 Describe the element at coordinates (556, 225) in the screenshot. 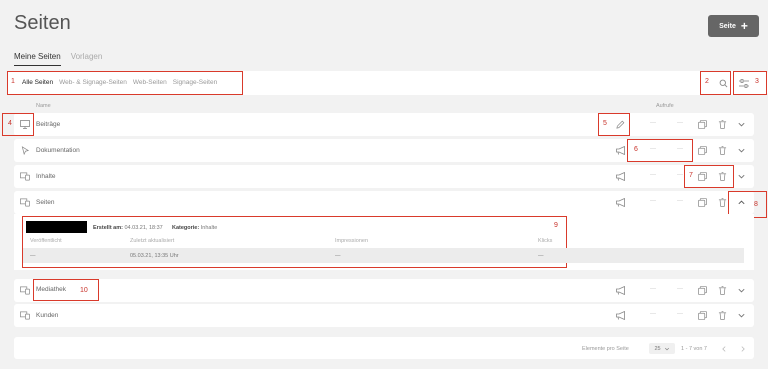

I see `annotation-number-9: 9` at that location.